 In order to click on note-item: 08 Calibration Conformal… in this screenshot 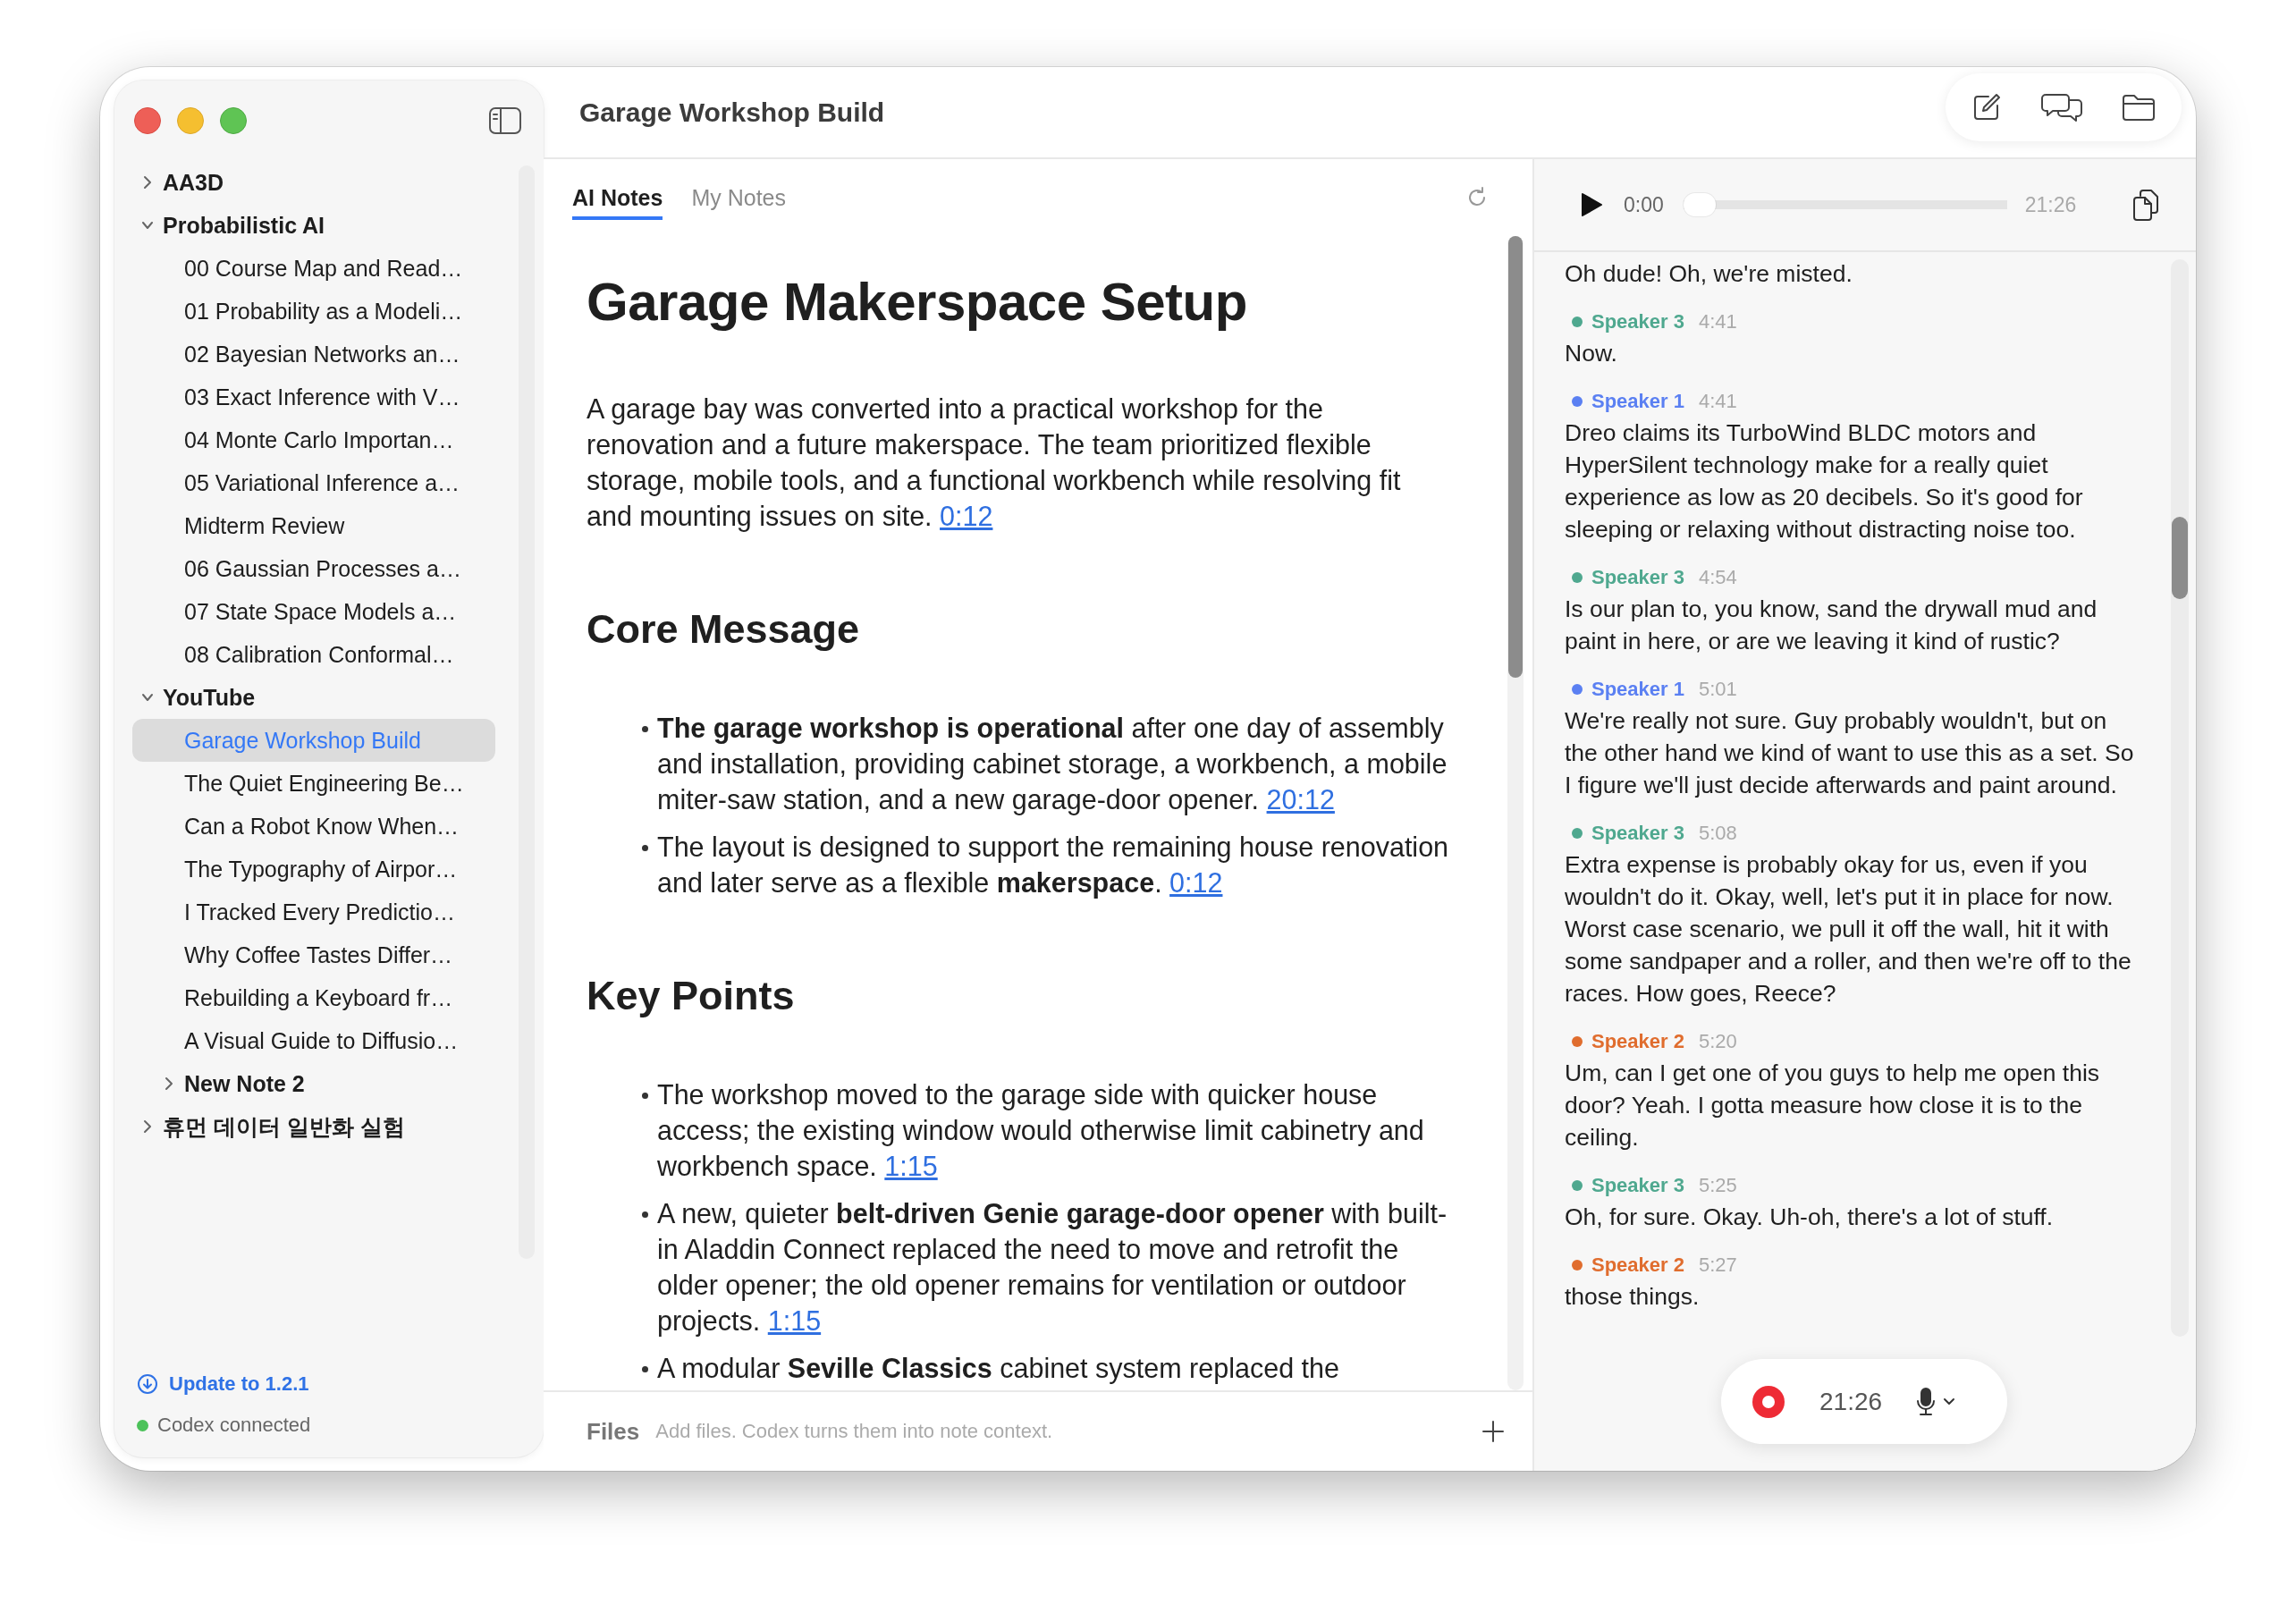, I will do `click(313, 654)`.